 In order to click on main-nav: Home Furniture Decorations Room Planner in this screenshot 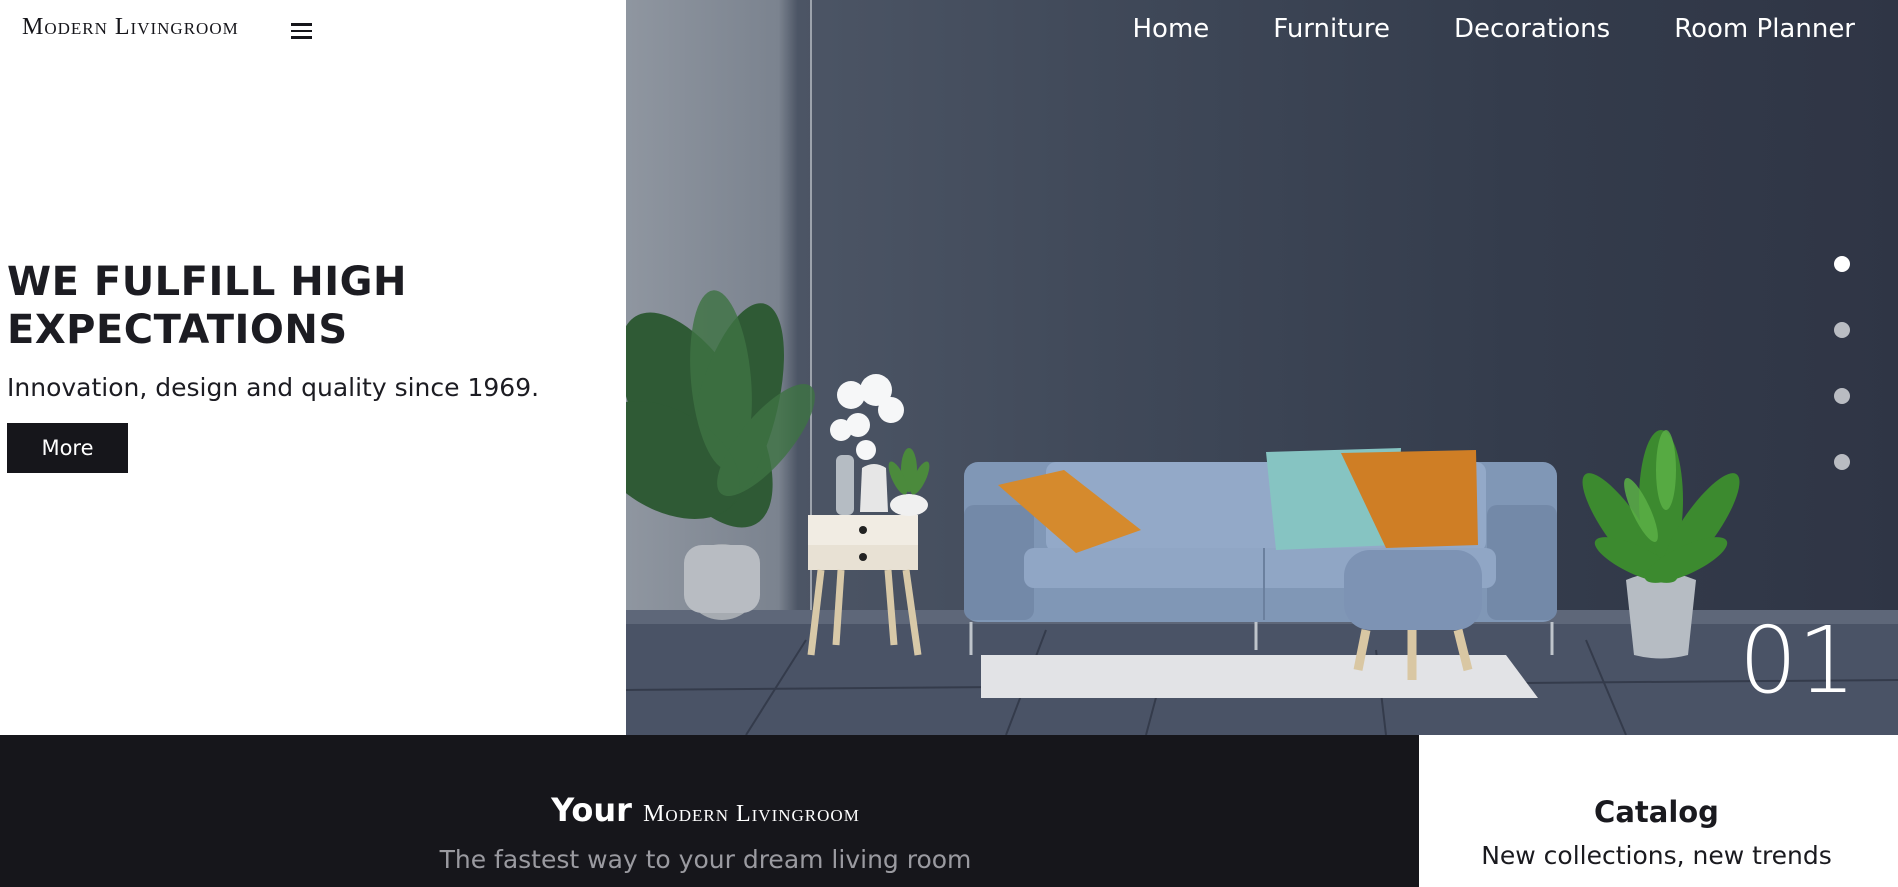, I will do `click(1494, 29)`.